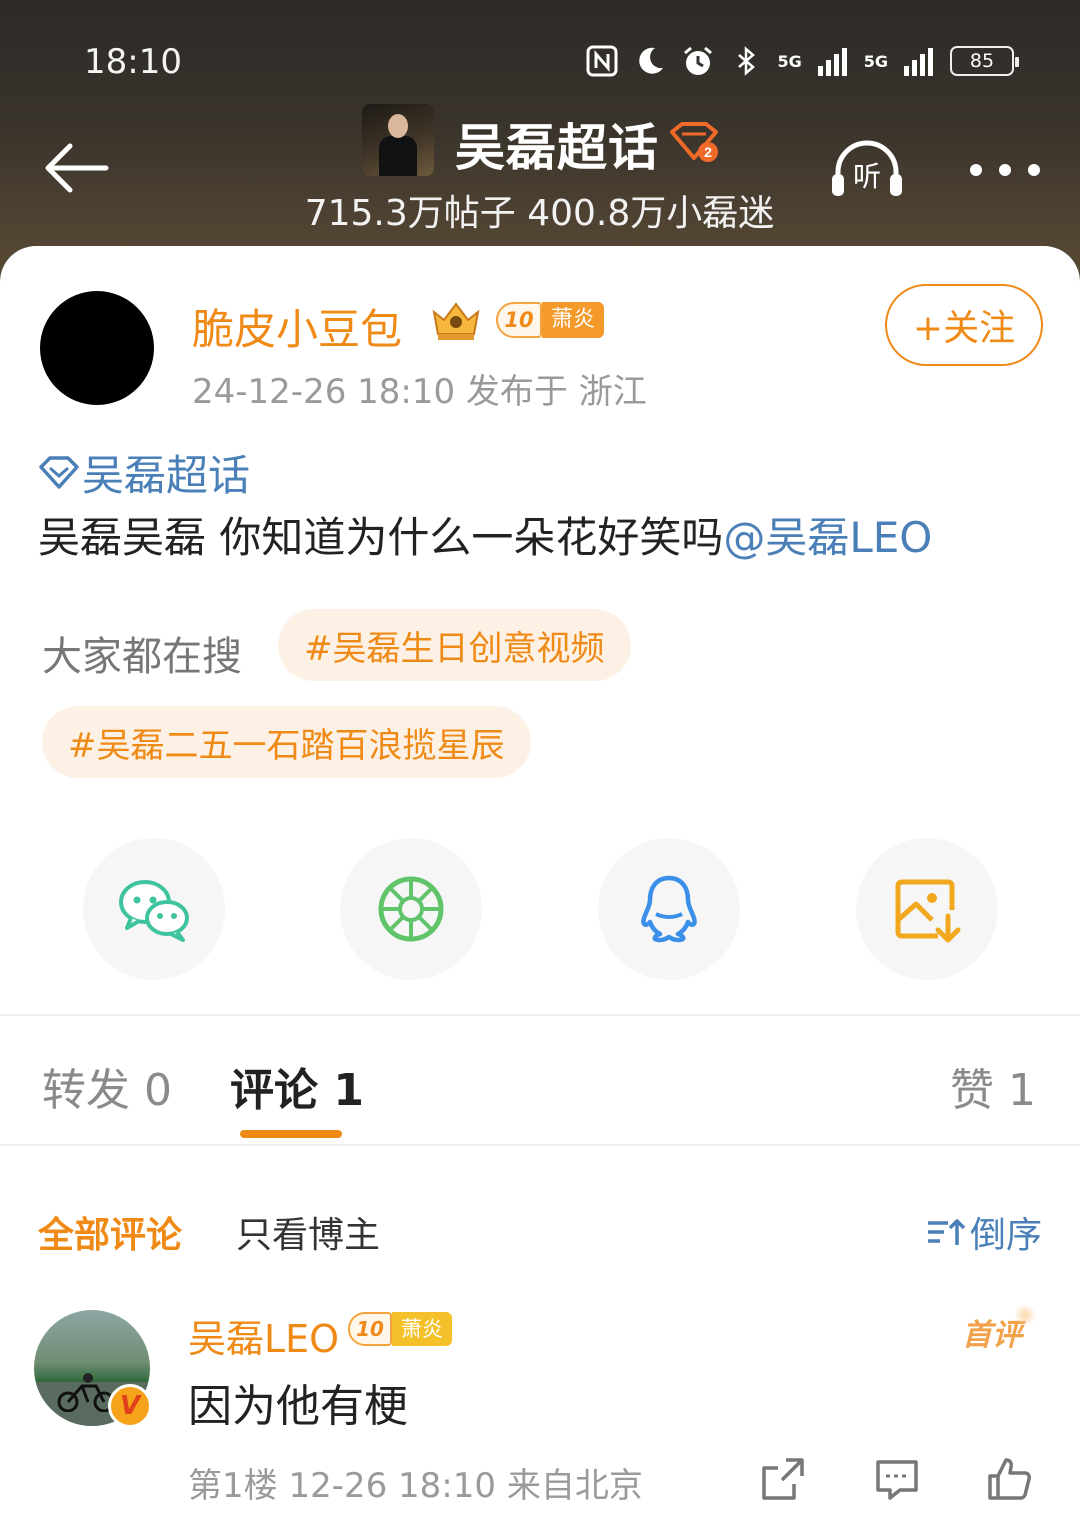 This screenshot has height=1513, width=1080. What do you see at coordinates (540, 63) in the screenshot?
I see `status-bar: 18:10 5G 5G 85` at bounding box center [540, 63].